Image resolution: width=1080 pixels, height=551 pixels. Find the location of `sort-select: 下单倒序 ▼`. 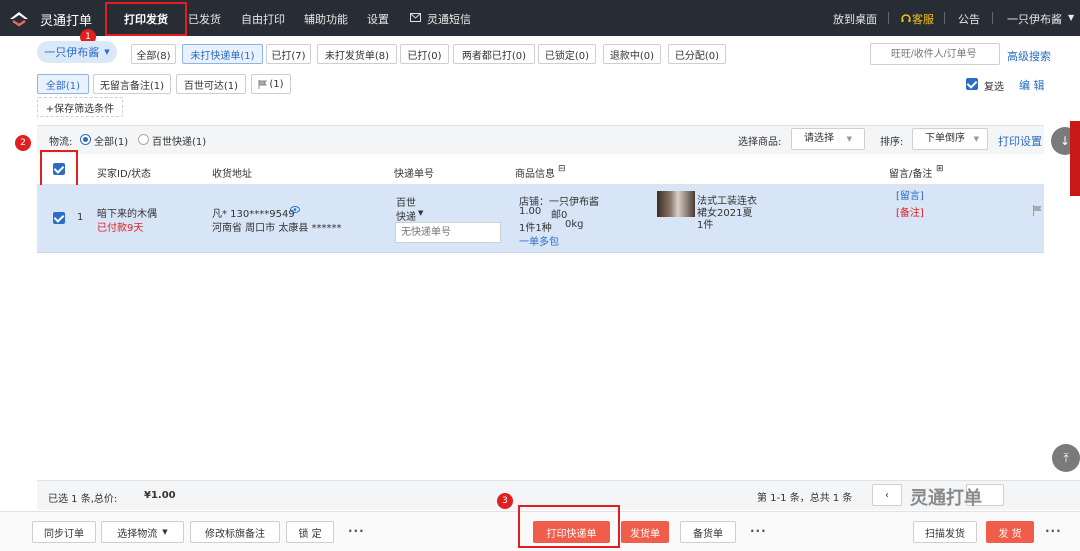

sort-select: 下单倒序 ▼ is located at coordinates (950, 139).